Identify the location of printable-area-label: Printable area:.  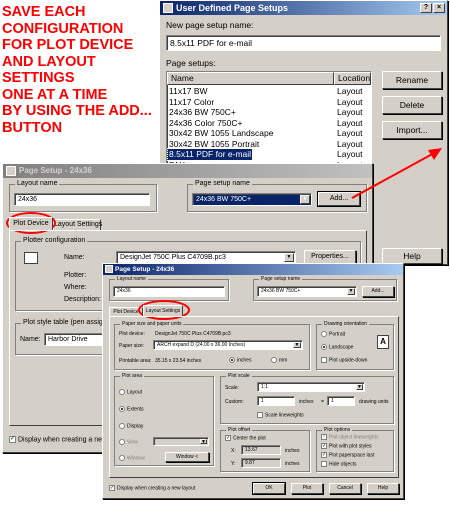
(135, 361).